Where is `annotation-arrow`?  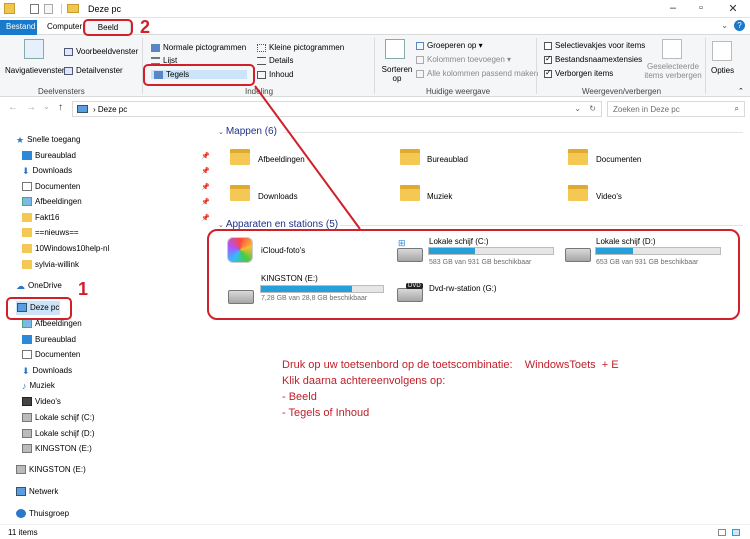 annotation-arrow is located at coordinates (307, 157).